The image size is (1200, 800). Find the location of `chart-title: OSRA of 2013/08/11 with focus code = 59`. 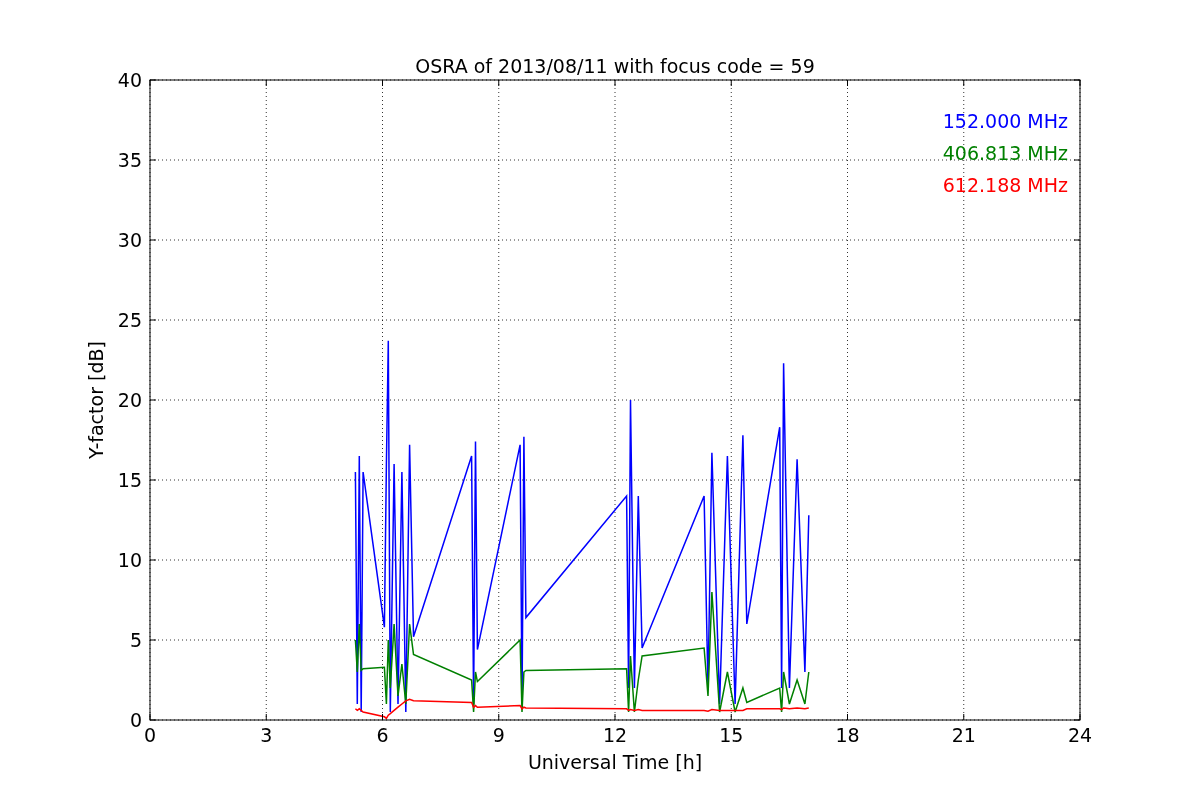

chart-title: OSRA of 2013/08/11 with focus code = 59 is located at coordinates (615, 66).